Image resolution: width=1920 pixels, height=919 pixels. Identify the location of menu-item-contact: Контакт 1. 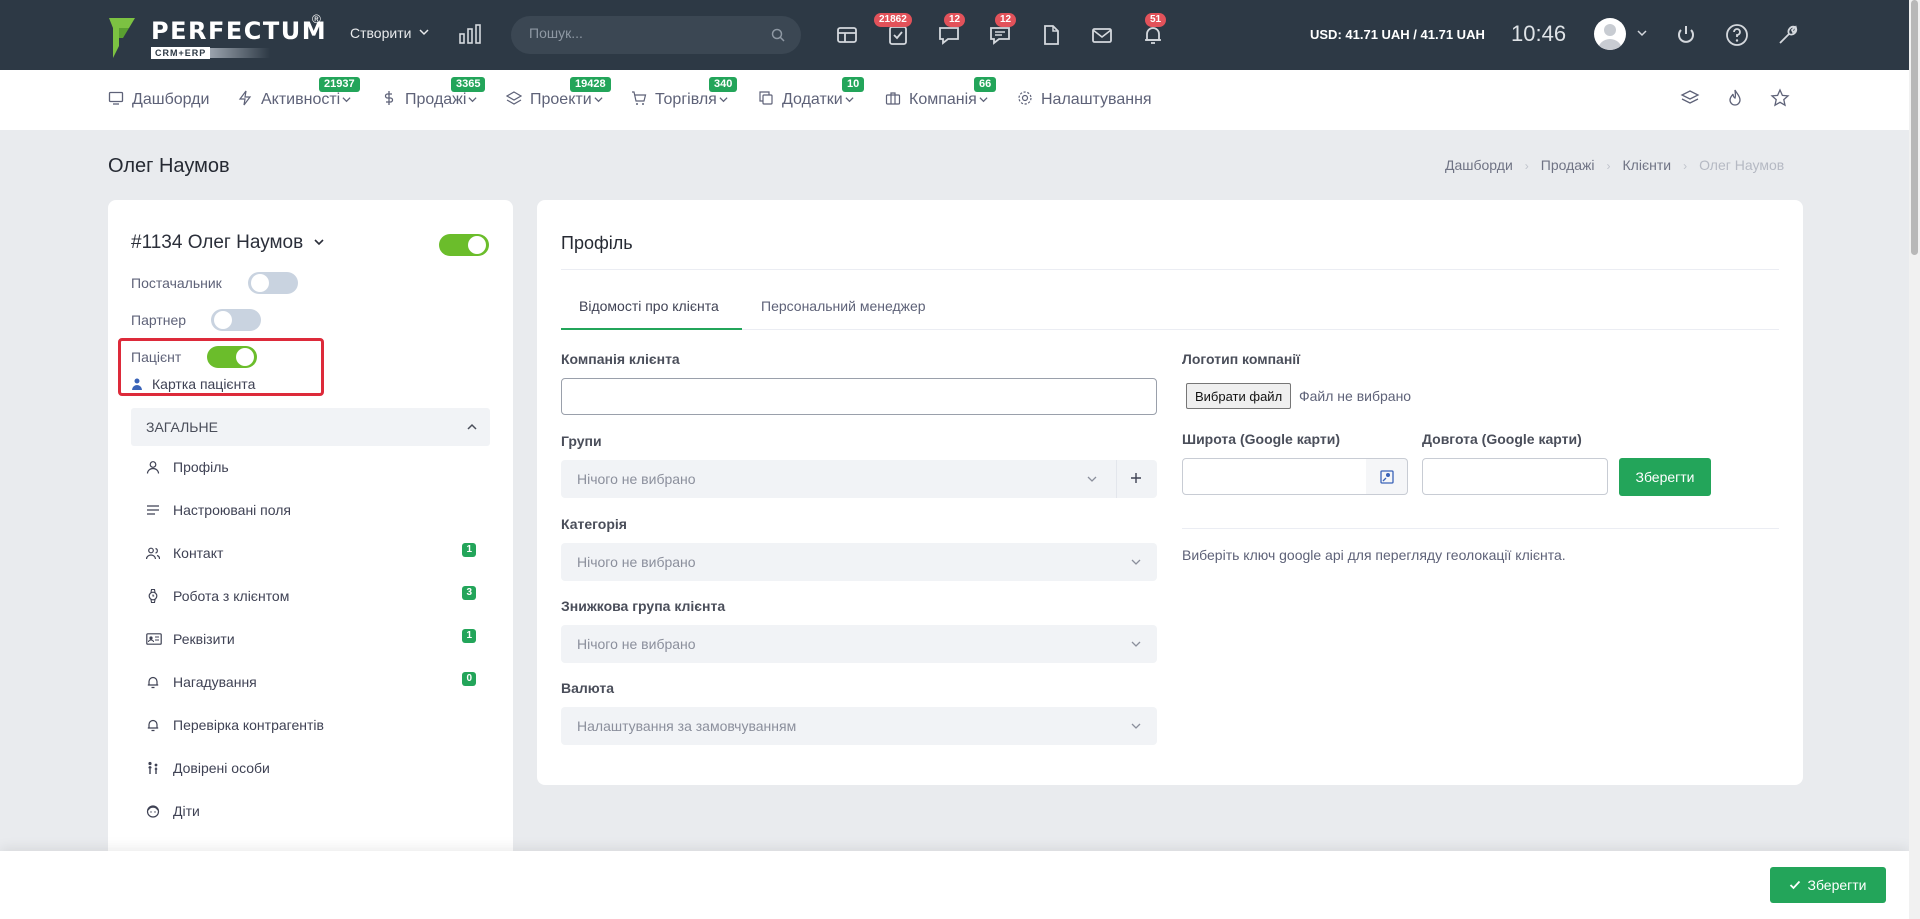
(311, 555).